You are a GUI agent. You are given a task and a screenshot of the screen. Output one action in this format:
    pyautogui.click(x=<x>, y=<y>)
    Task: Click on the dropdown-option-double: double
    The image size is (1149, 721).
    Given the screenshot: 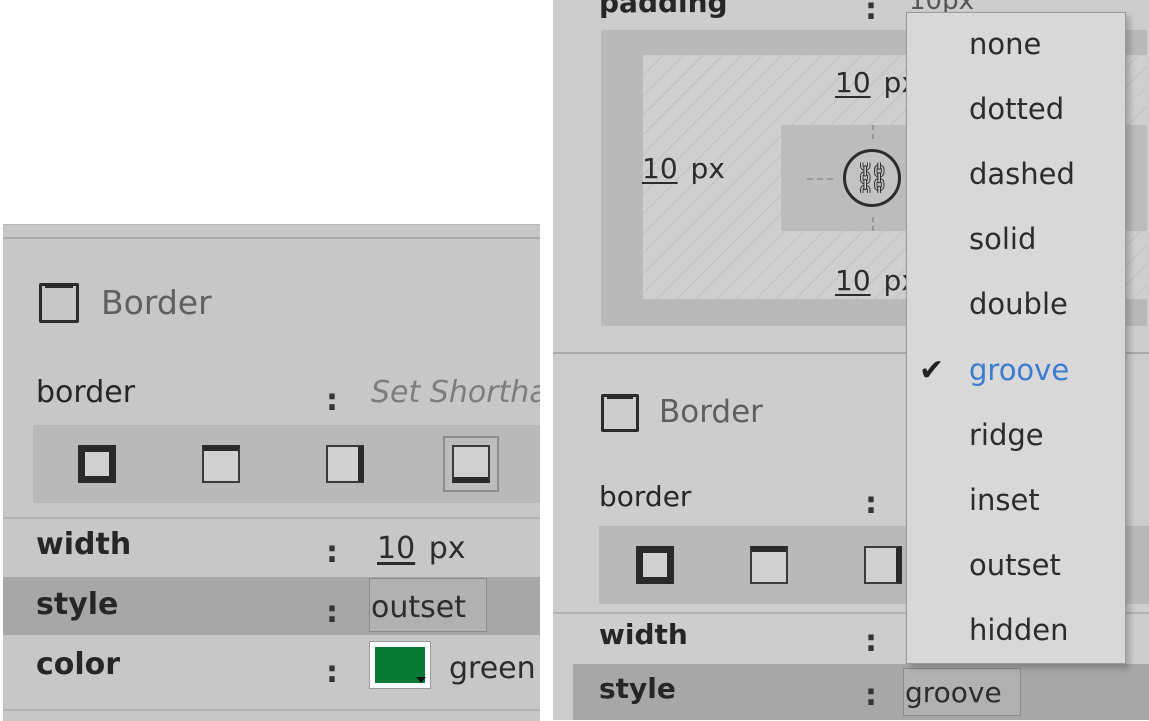 What is the action you would take?
    pyautogui.click(x=1018, y=304)
    